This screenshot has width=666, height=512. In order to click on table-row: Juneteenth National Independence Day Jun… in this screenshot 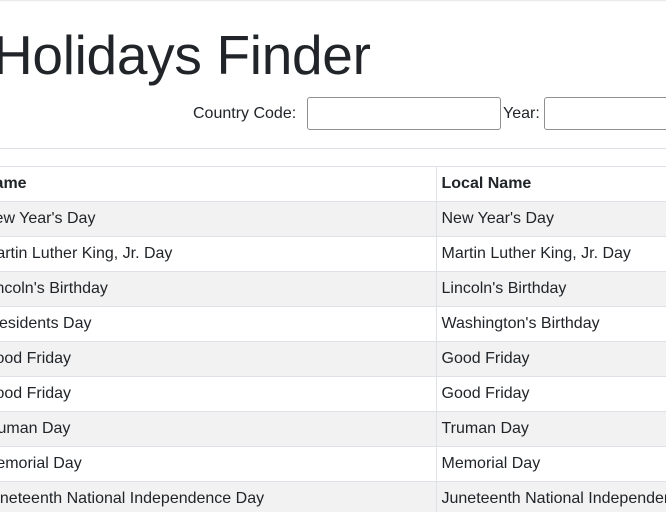, I will do `click(333, 496)`.